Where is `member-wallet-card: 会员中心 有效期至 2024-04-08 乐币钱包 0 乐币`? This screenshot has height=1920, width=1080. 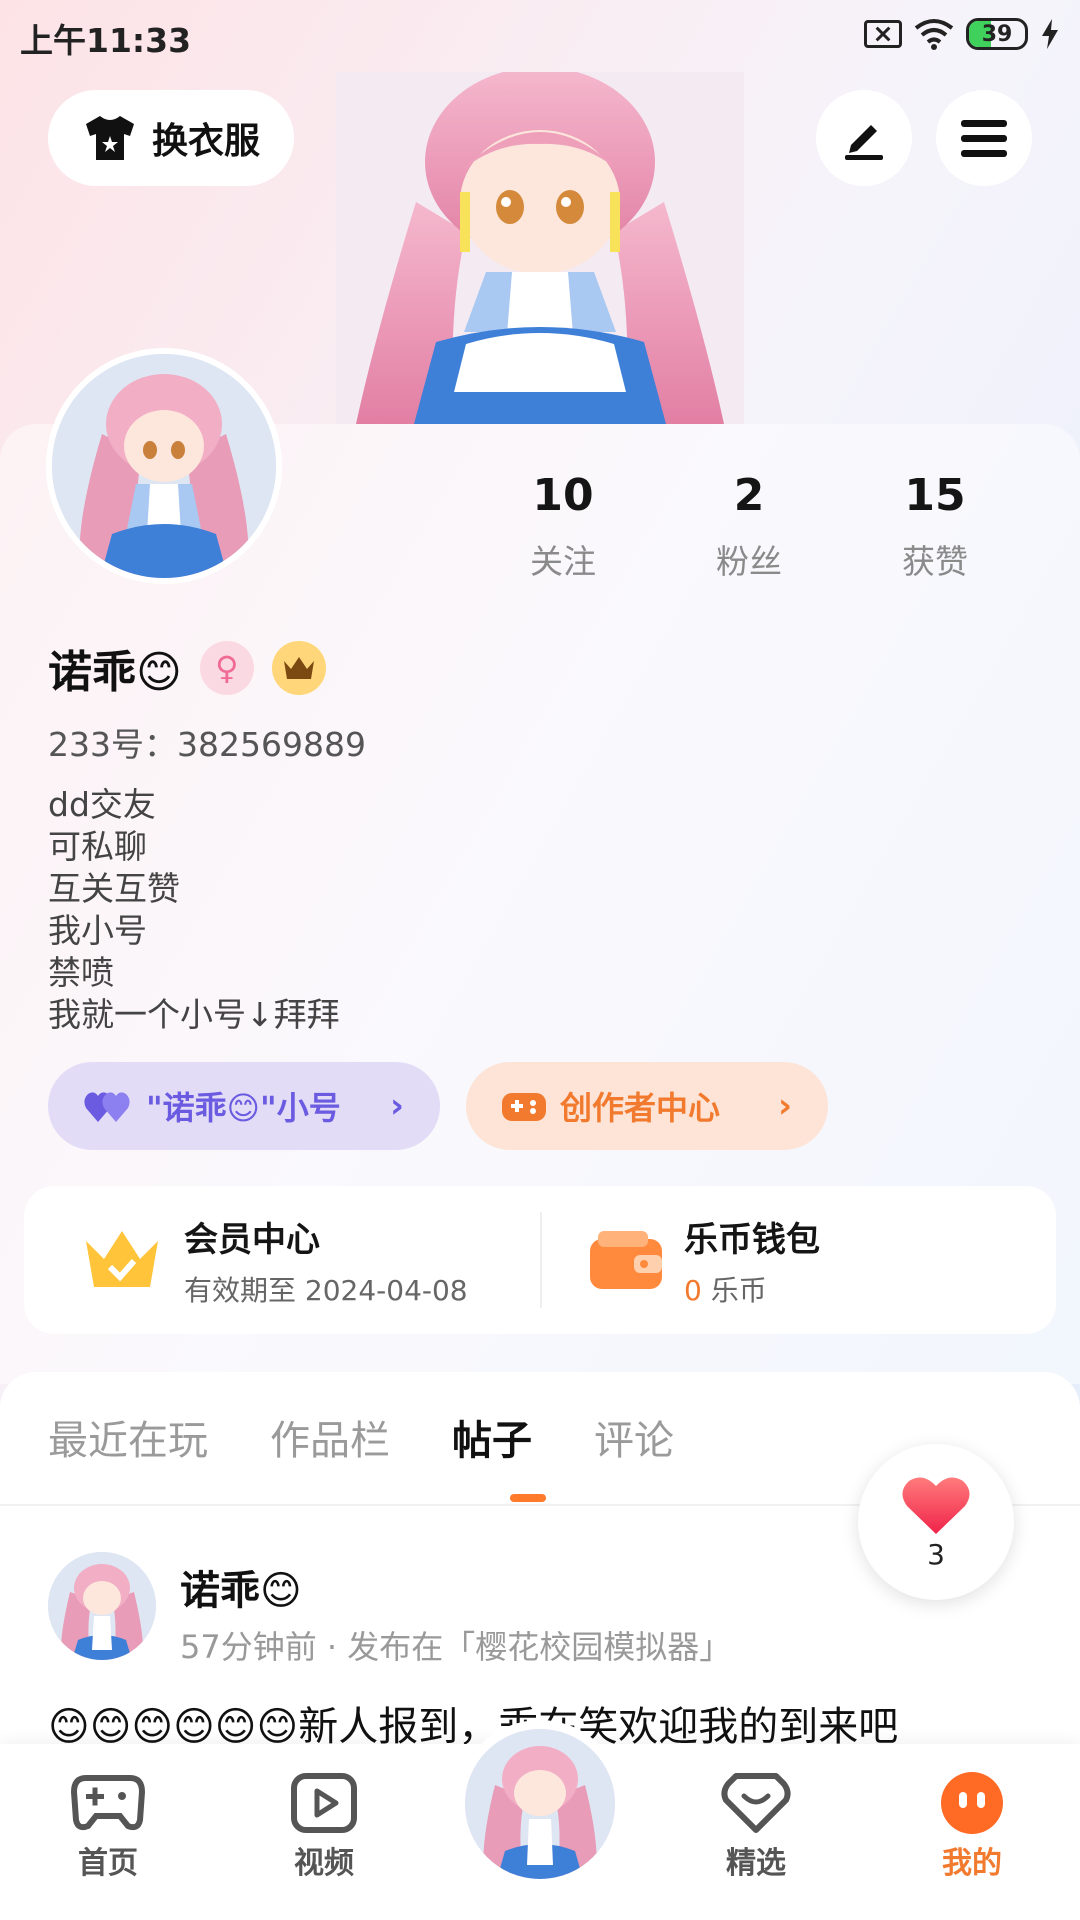
member-wallet-card: 会员中心 有效期至 2024-04-08 乐币钱包 0 乐币 is located at coordinates (540, 1260).